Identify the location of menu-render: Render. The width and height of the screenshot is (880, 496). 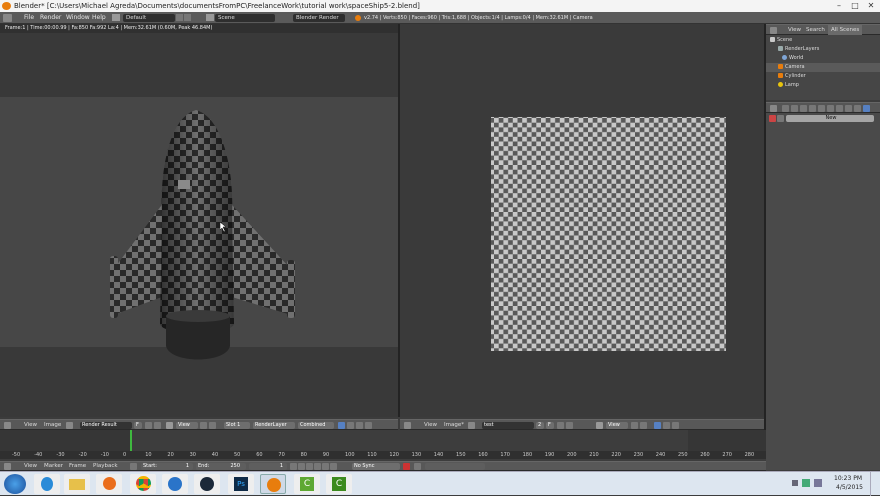
(50, 18).